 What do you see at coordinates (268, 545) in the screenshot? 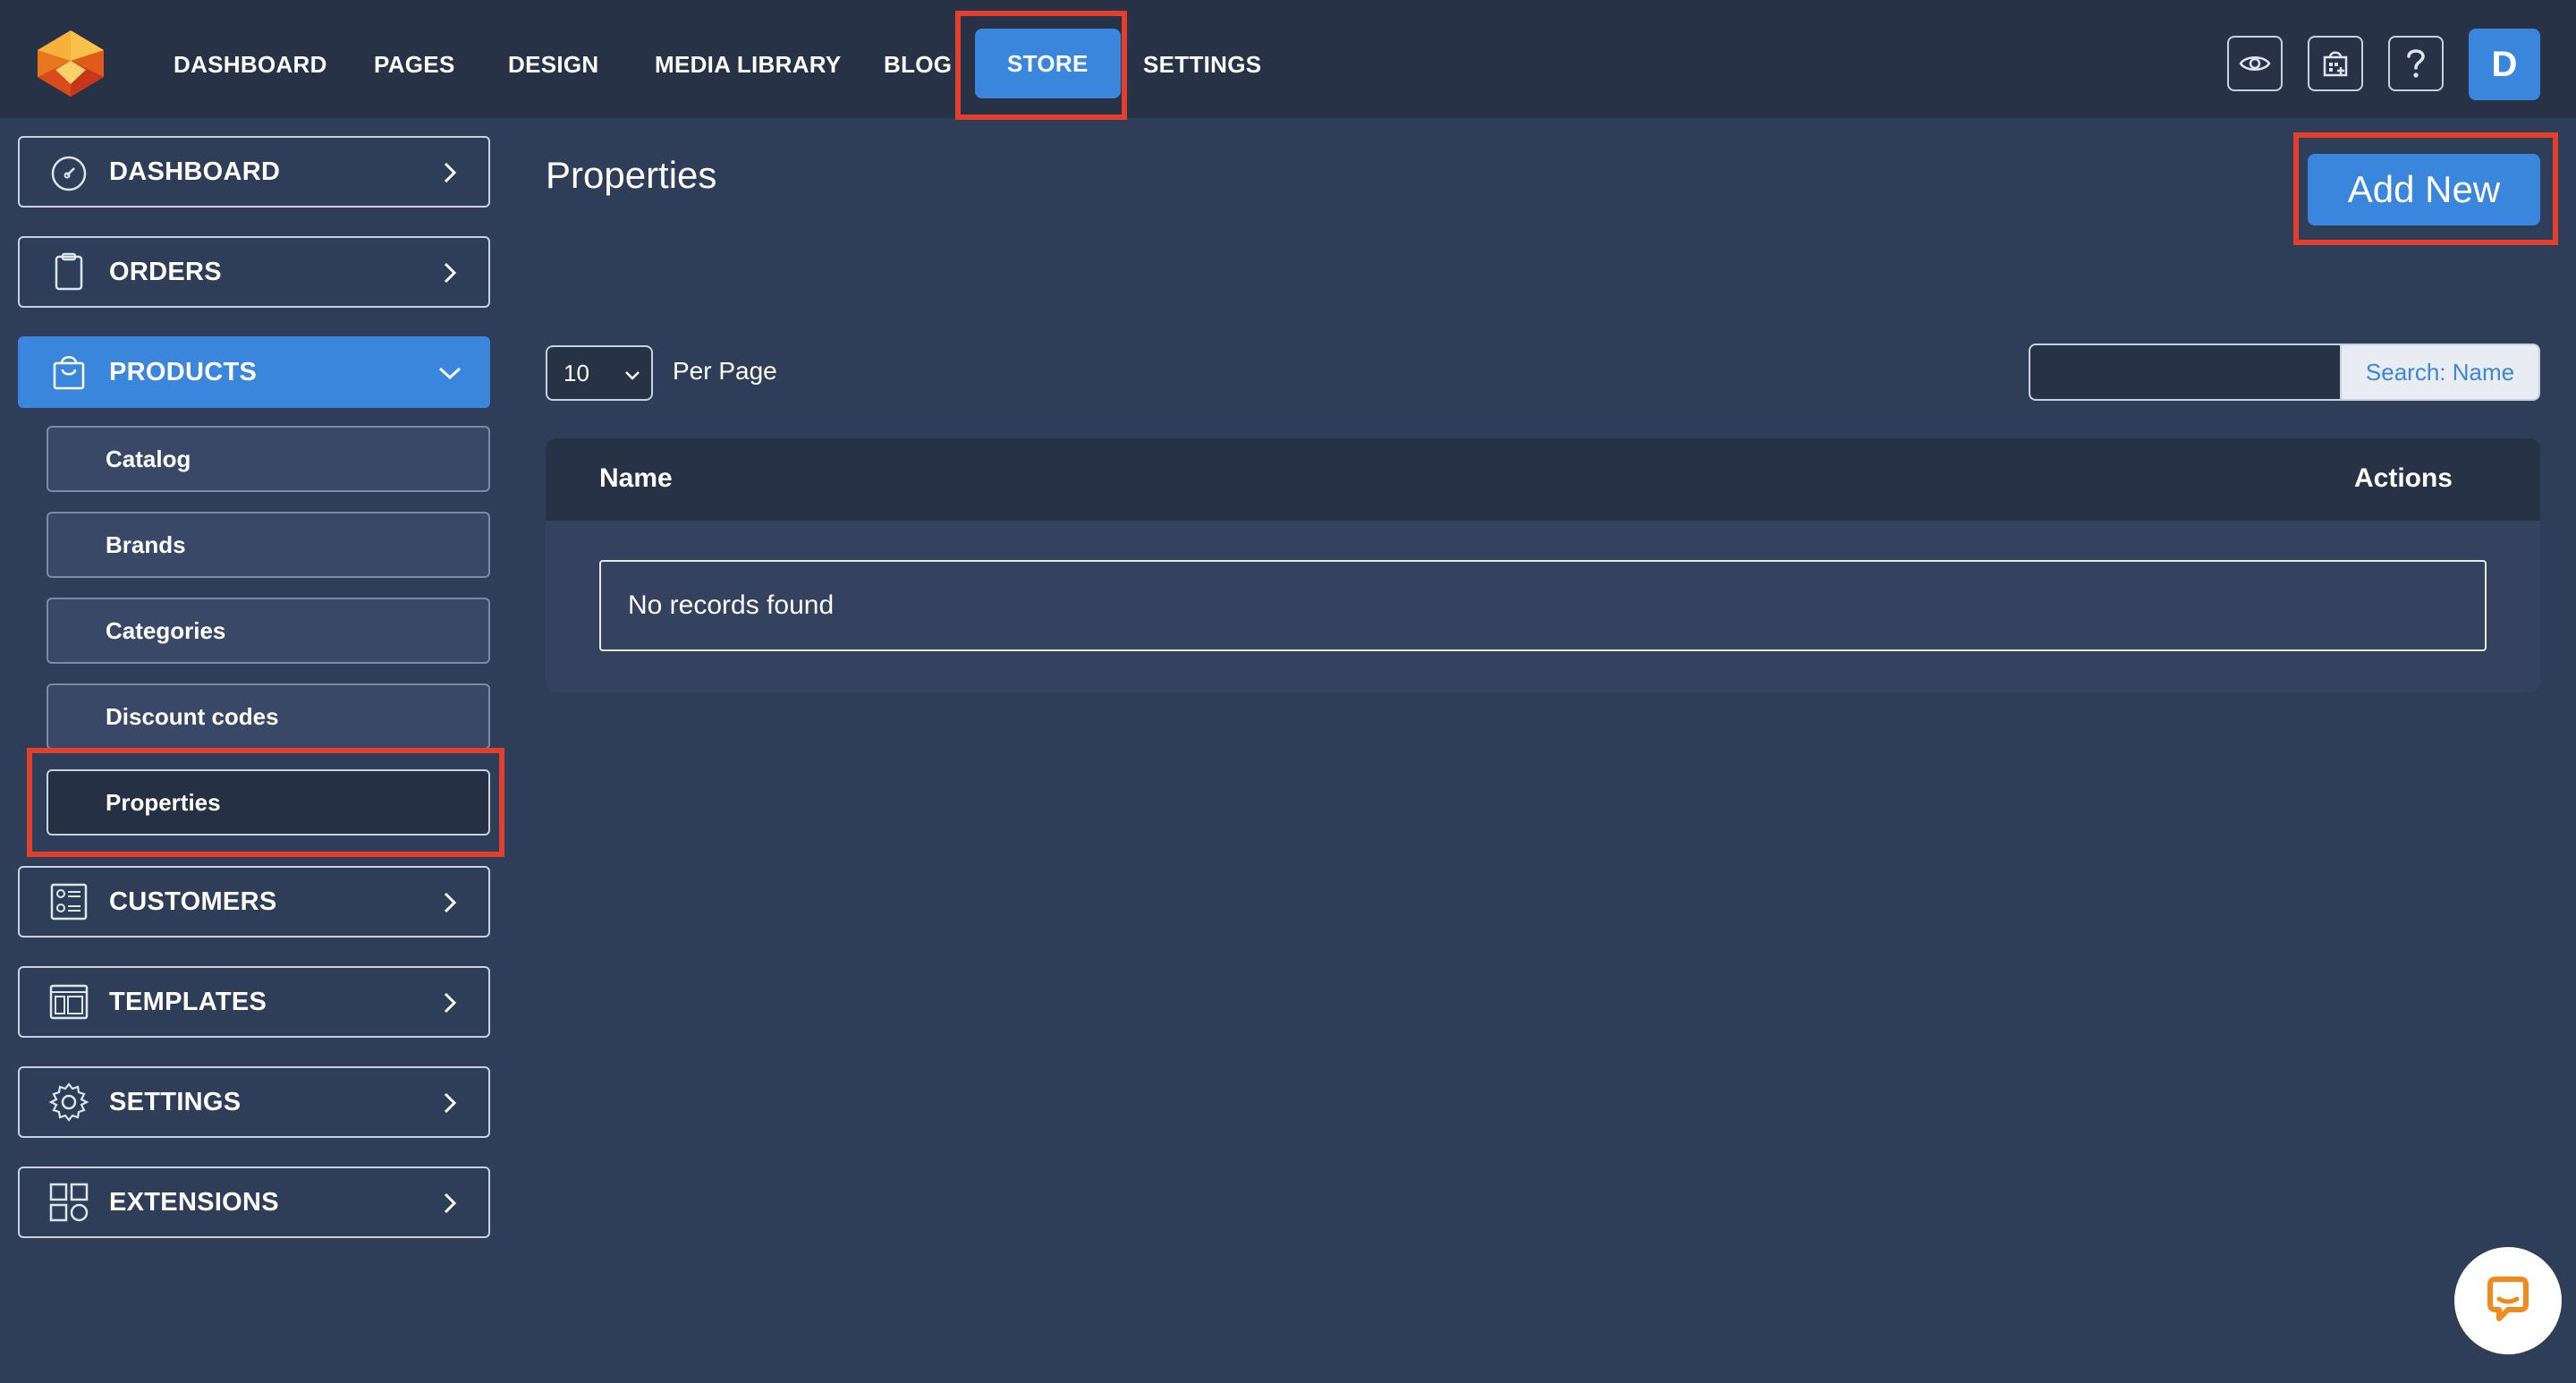
I see `sidebar-subitem-brands: Brands` at bounding box center [268, 545].